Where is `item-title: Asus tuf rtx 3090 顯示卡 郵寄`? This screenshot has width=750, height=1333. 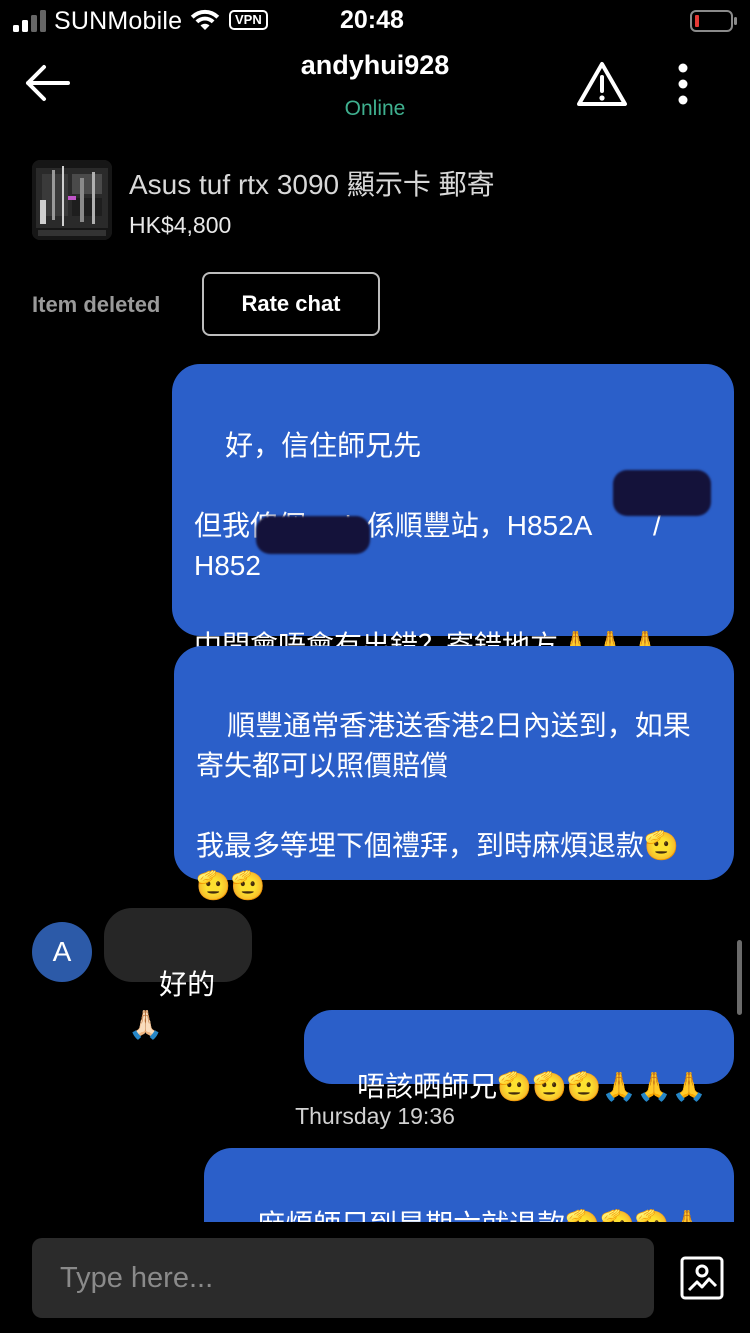
item-title: Asus tuf rtx 3090 顯示卡 郵寄 is located at coordinates (312, 183).